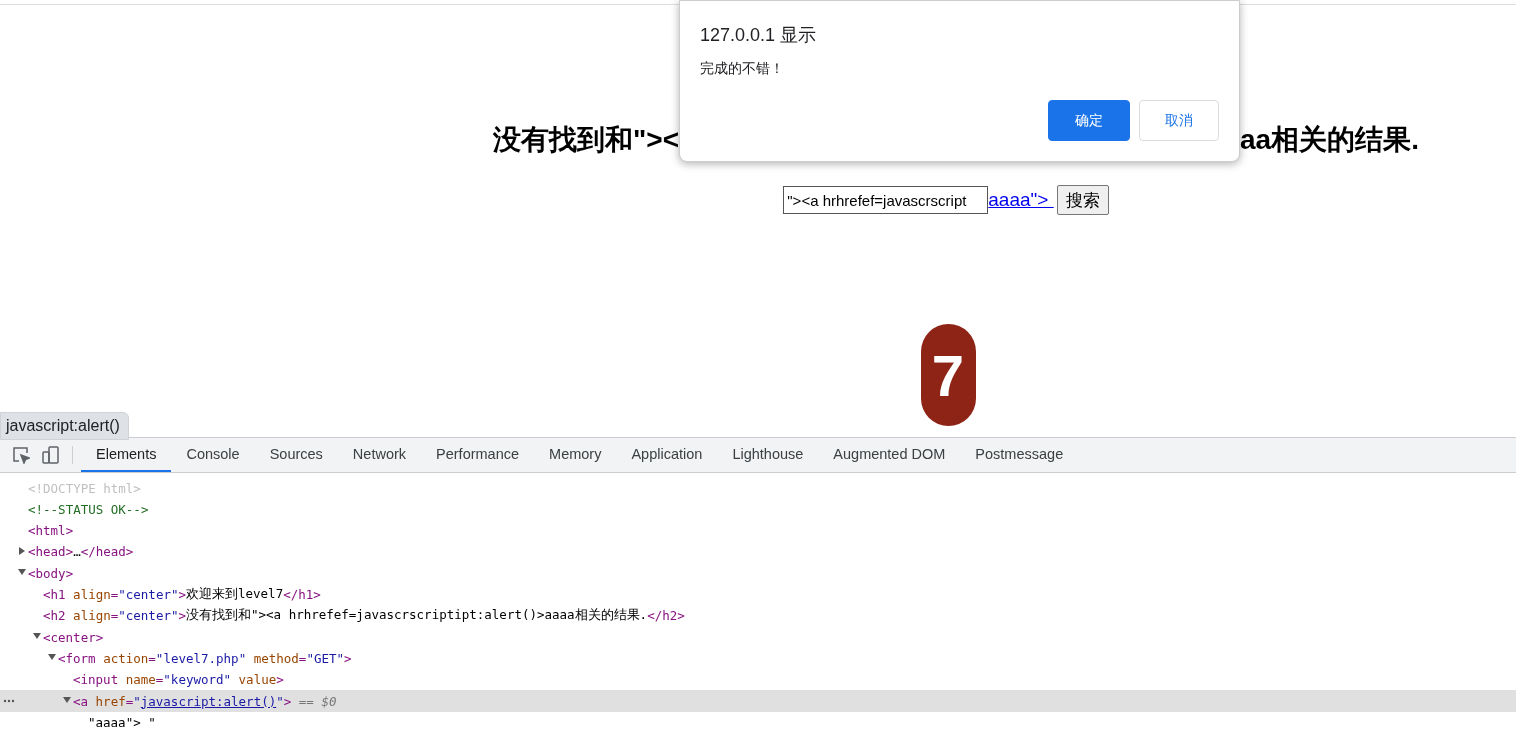 This screenshot has height=733, width=1516. What do you see at coordinates (758, 680) in the screenshot?
I see `code-line: <input name="keyword" value>` at bounding box center [758, 680].